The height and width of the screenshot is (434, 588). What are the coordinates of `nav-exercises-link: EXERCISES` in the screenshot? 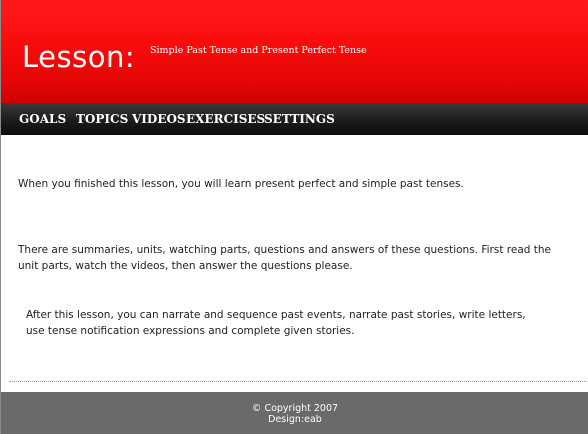 It's located at (225, 119).